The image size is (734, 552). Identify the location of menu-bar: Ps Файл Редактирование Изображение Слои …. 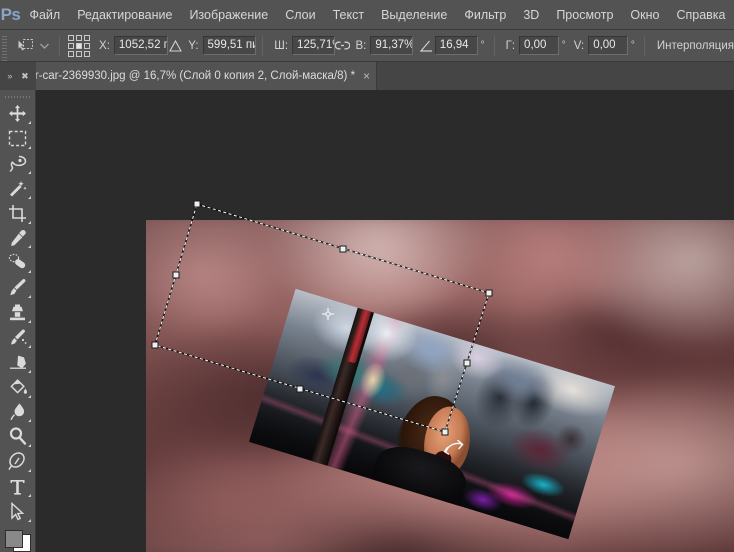
(367, 15).